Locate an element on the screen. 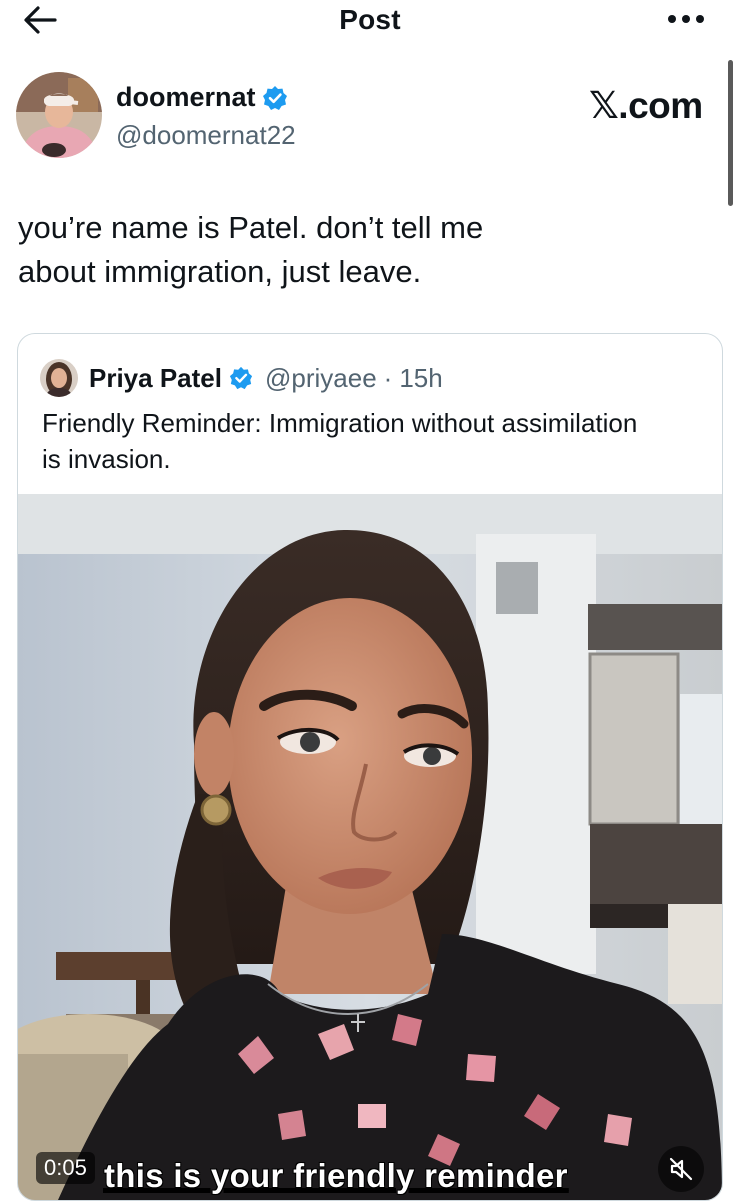  quoted-text-line: is invasion. is located at coordinates (106, 459).